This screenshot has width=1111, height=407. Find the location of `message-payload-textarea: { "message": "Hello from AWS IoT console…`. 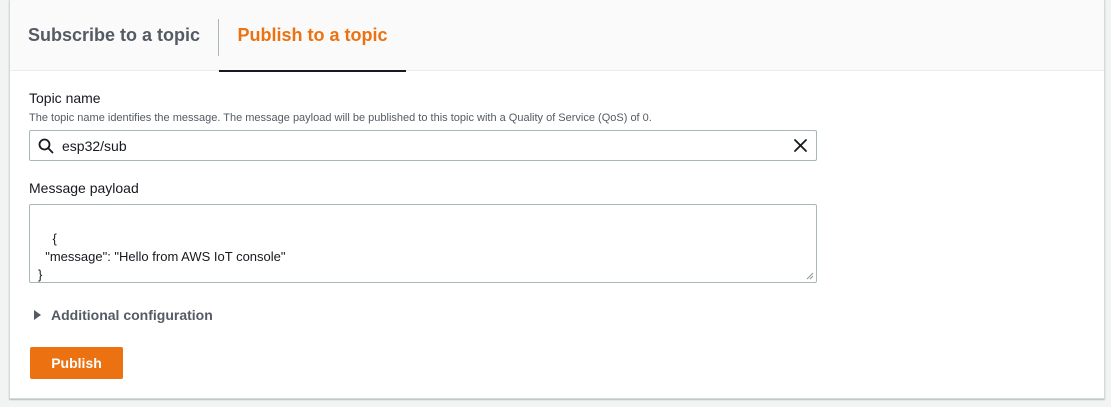

message-payload-textarea: { "message": "Hello from AWS IoT console… is located at coordinates (423, 243).